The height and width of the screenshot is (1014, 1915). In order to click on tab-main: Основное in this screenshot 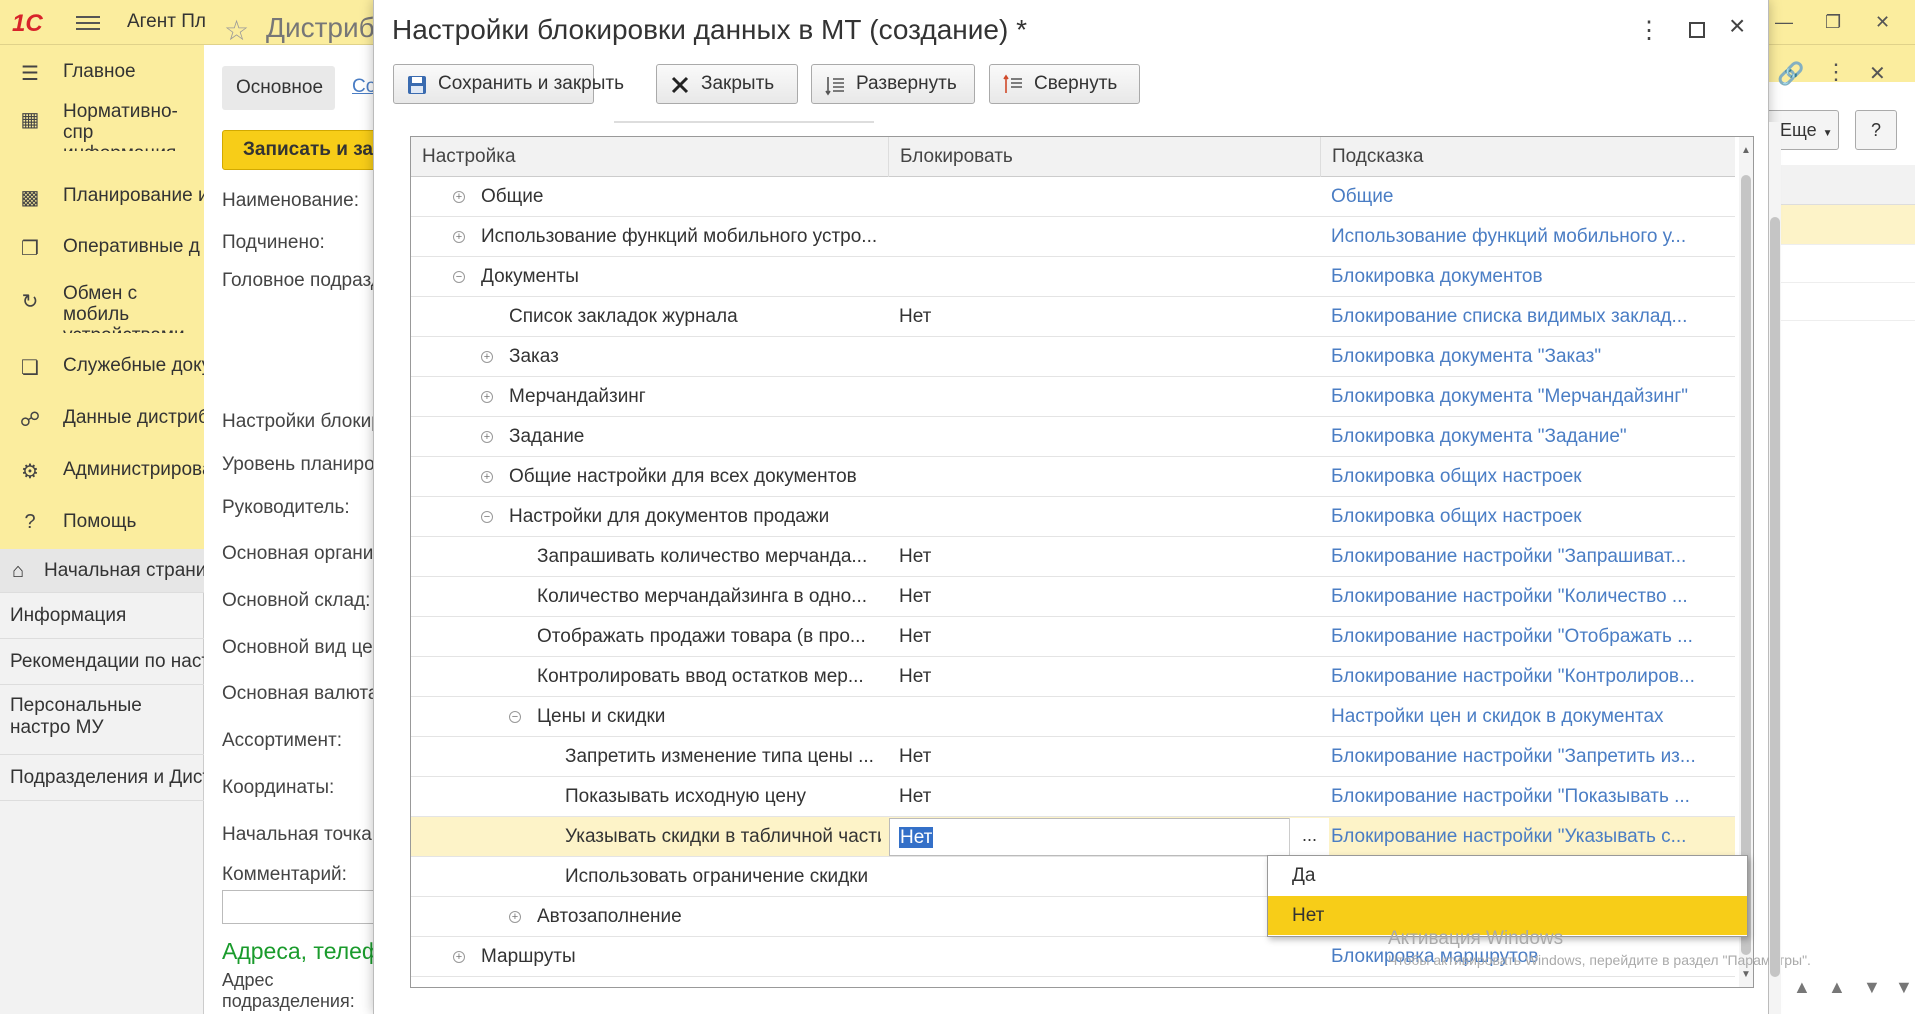, I will do `click(278, 88)`.